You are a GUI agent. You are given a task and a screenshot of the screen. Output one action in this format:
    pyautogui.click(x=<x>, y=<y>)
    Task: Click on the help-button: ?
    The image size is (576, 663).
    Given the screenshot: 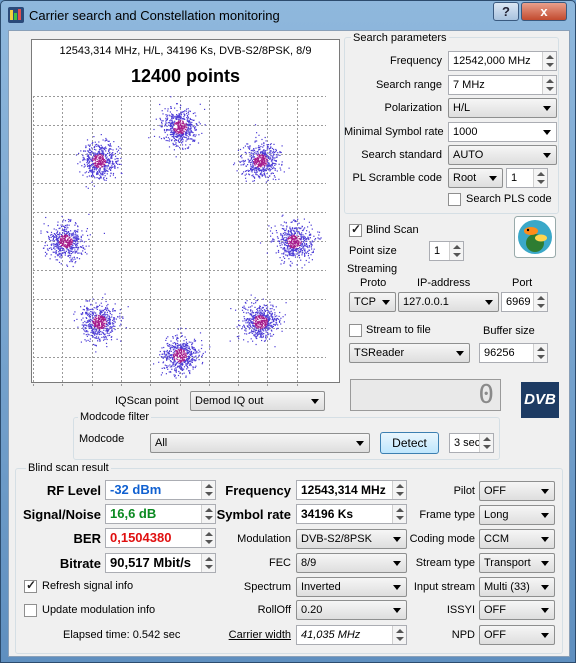 What is the action you would take?
    pyautogui.click(x=506, y=11)
    